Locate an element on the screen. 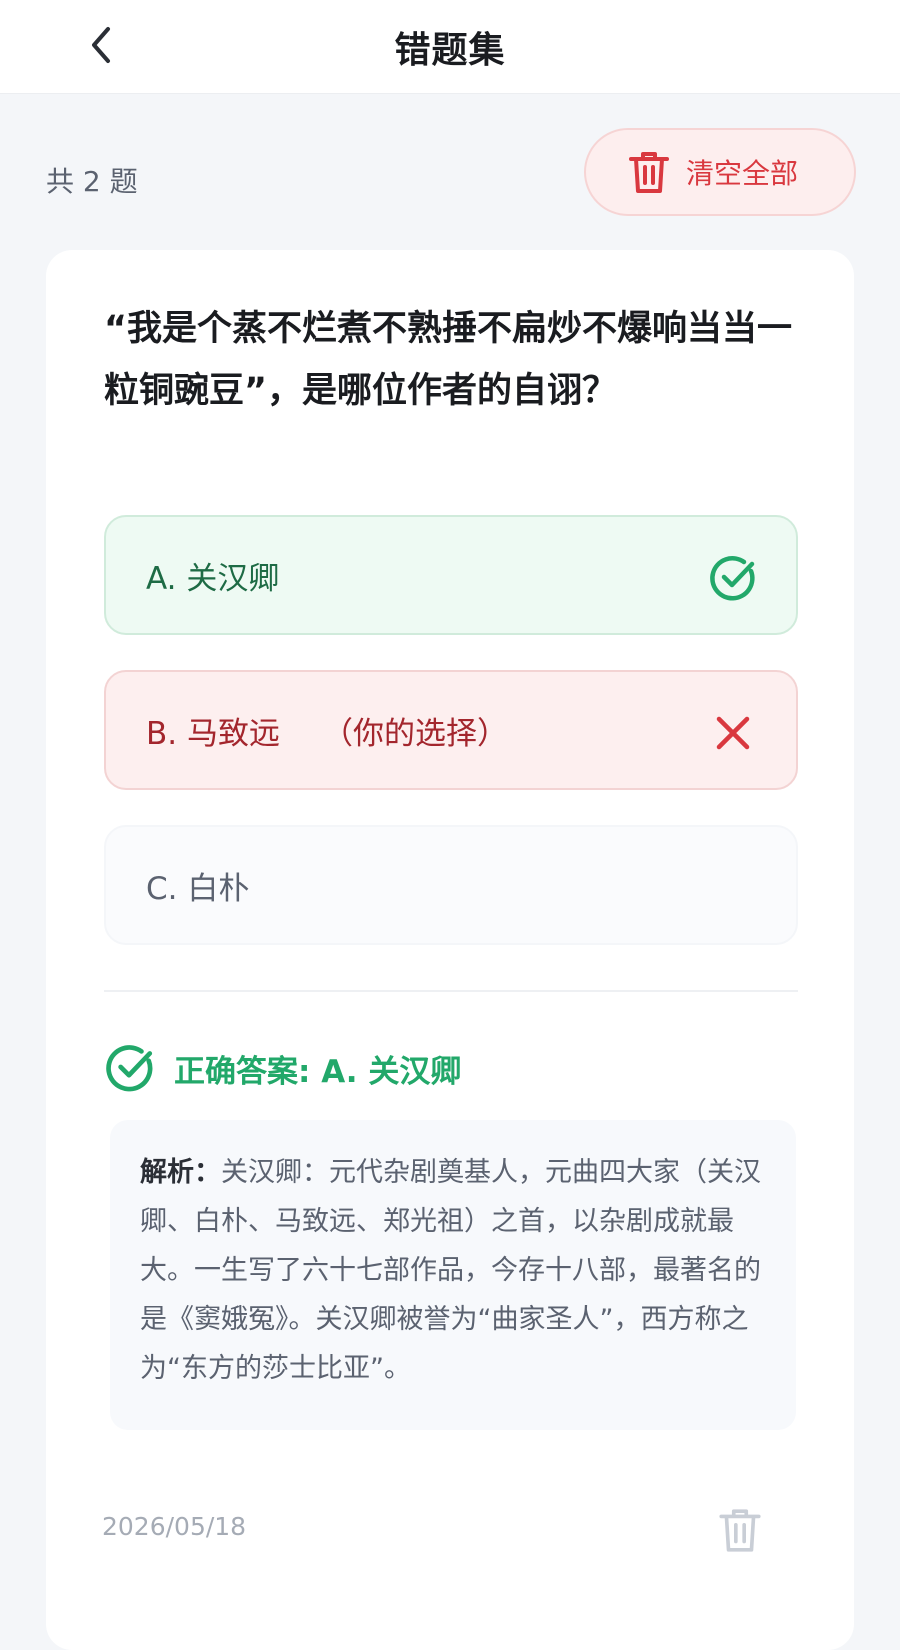 The width and height of the screenshot is (900, 1650). top-bar: 错题集 is located at coordinates (450, 47).